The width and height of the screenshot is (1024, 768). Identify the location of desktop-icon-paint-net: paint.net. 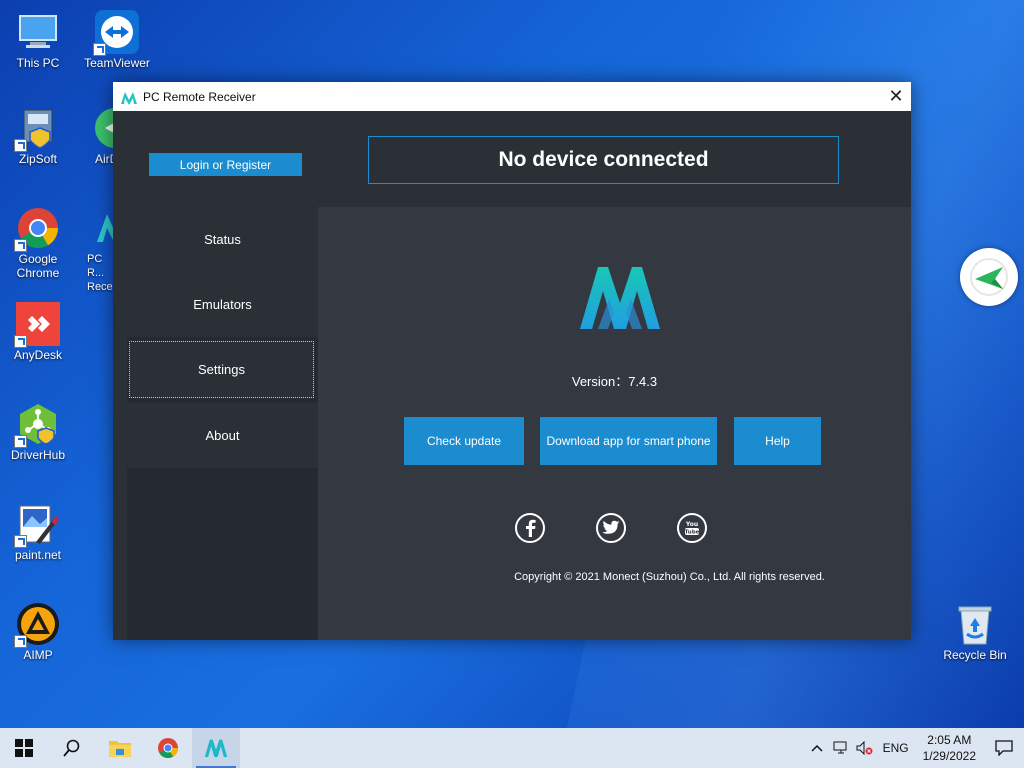
(38, 532).